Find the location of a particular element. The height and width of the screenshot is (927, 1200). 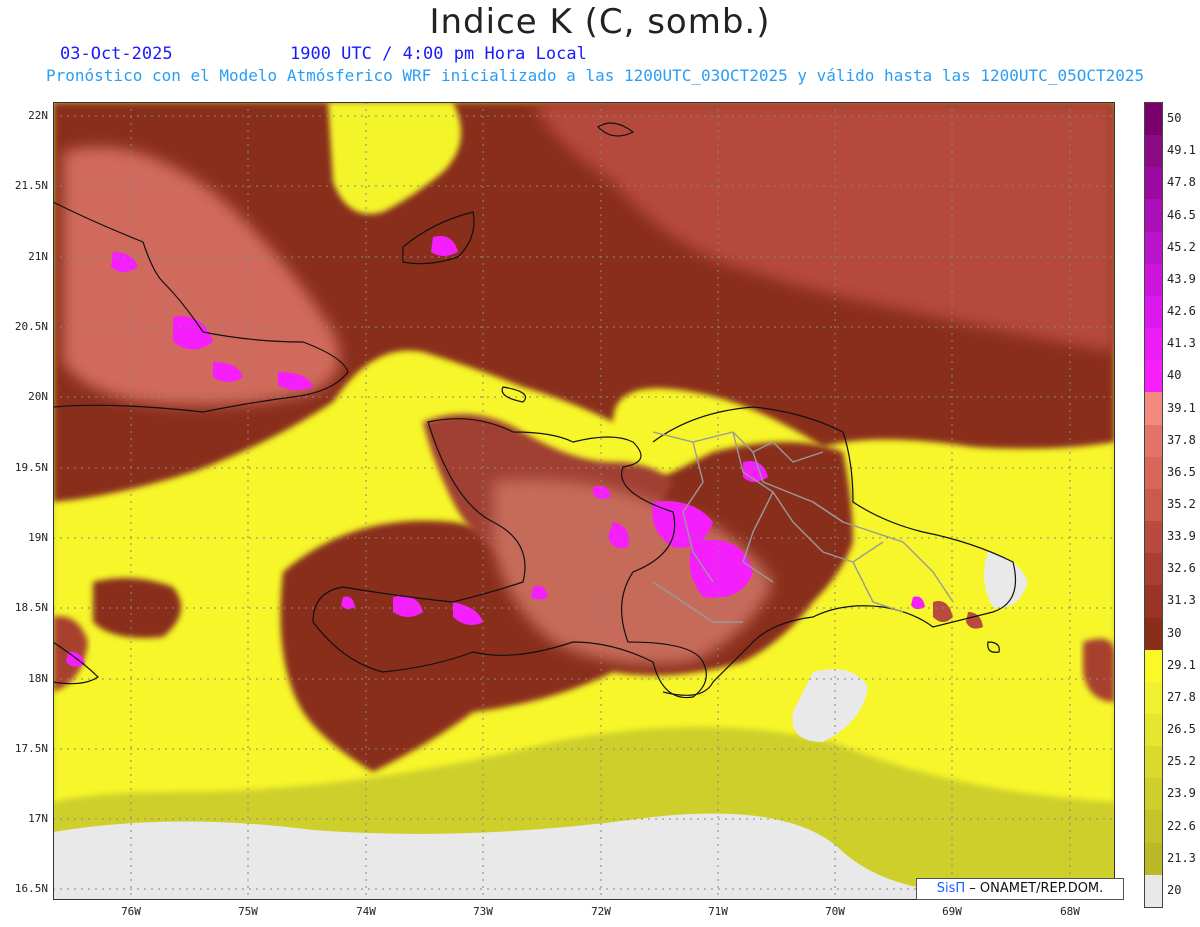

colorbar-label: 29.1 is located at coordinates (1181, 664).